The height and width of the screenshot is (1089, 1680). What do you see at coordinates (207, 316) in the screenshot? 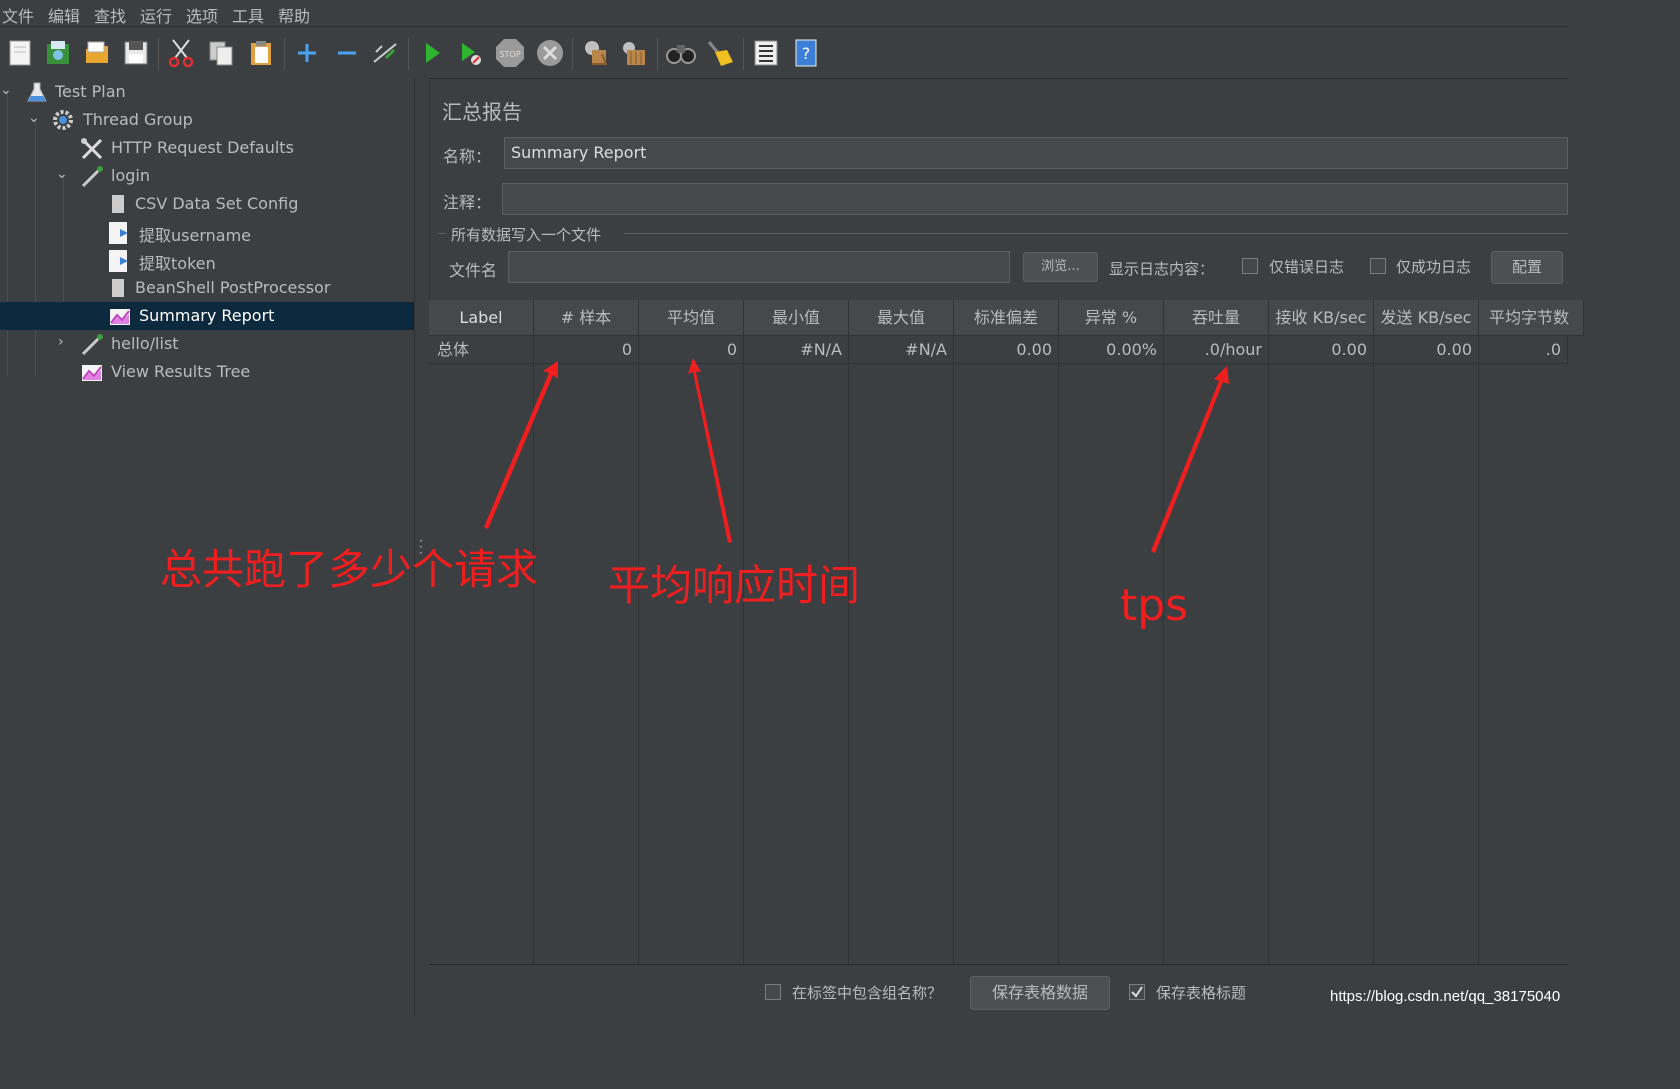
I see `tree-item-summary-report: Summary Report` at bounding box center [207, 316].